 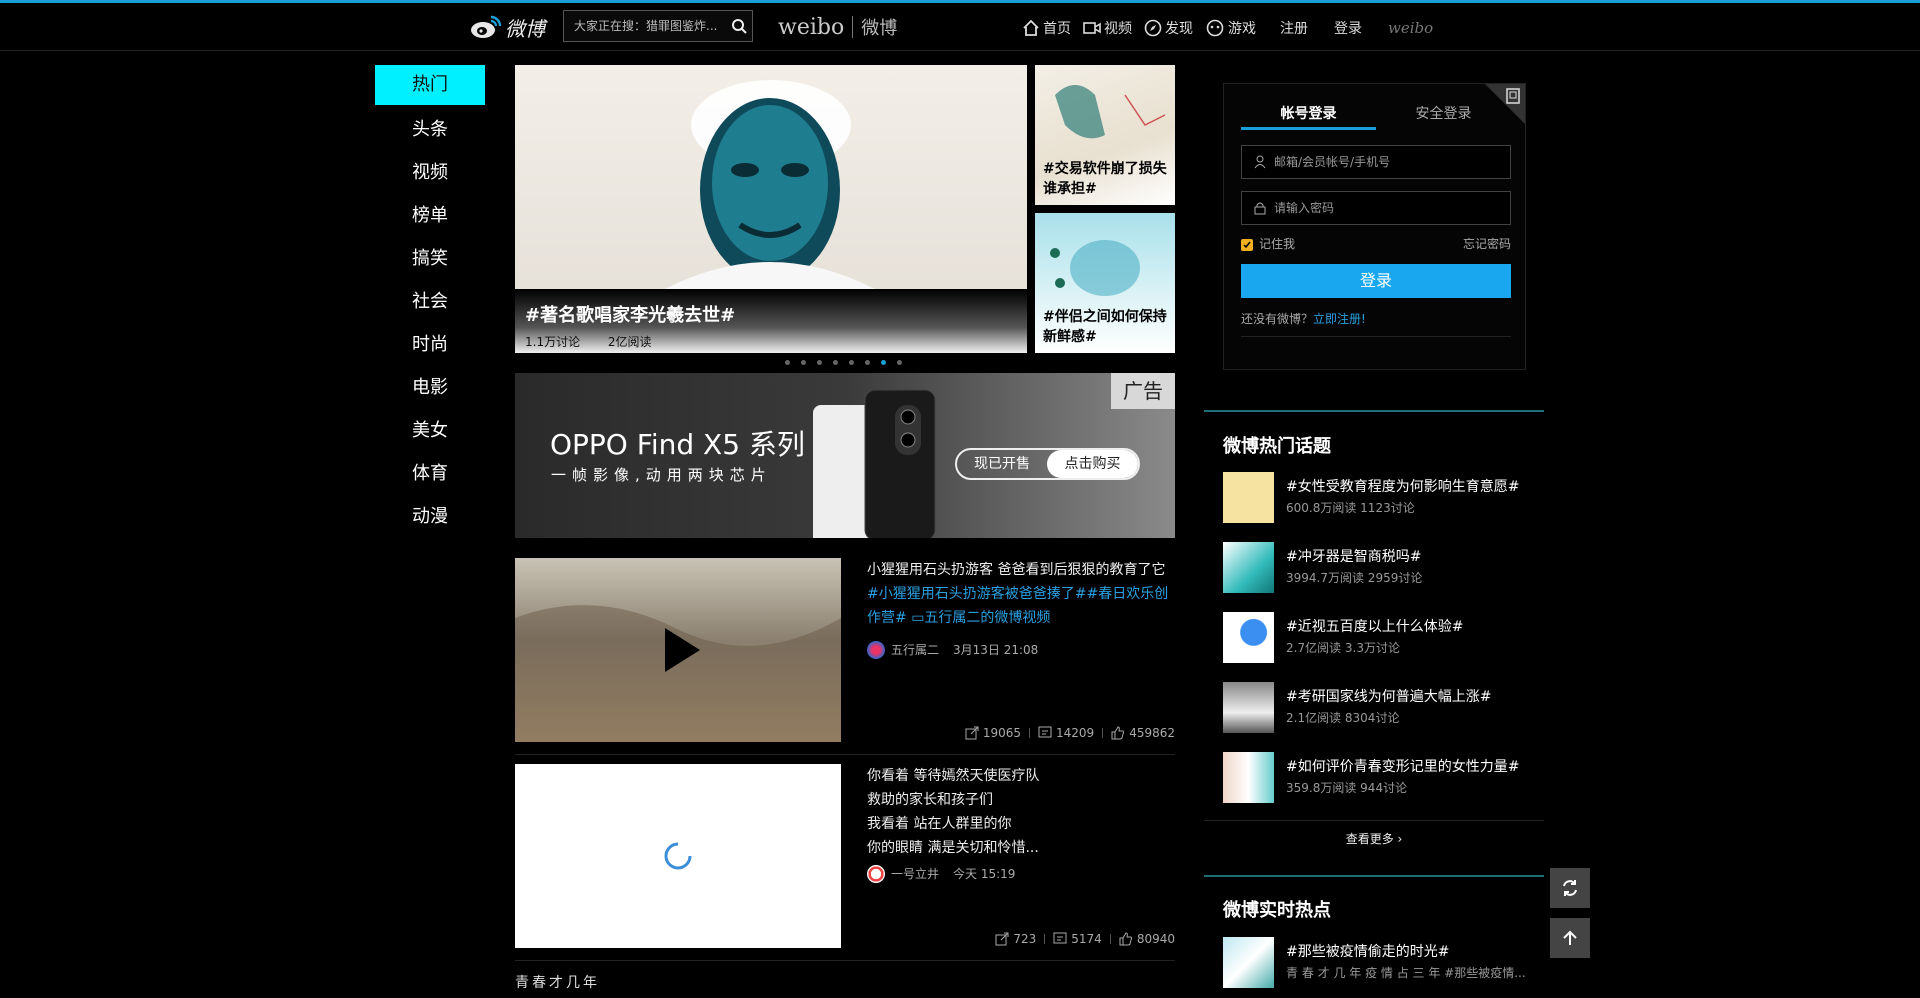 I want to click on nav-video: 视频, so click(x=1107, y=28).